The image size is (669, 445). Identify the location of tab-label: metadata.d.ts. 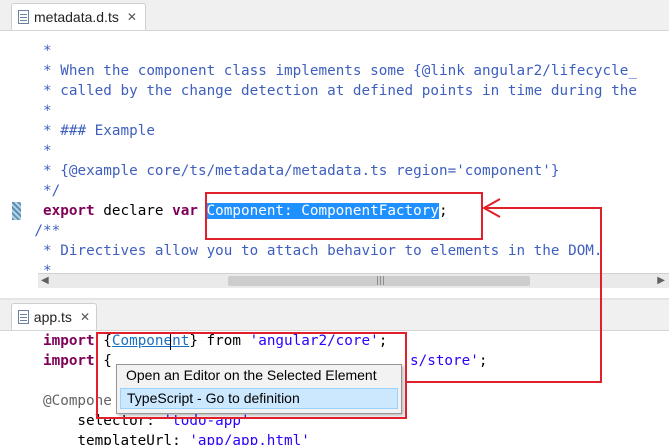
(76, 17).